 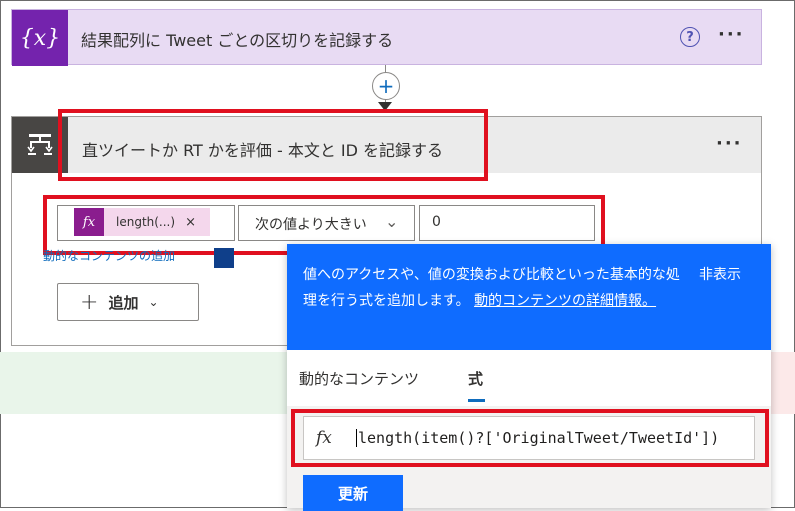 What do you see at coordinates (530, 438) in the screenshot?
I see `expression-highlight` at bounding box center [530, 438].